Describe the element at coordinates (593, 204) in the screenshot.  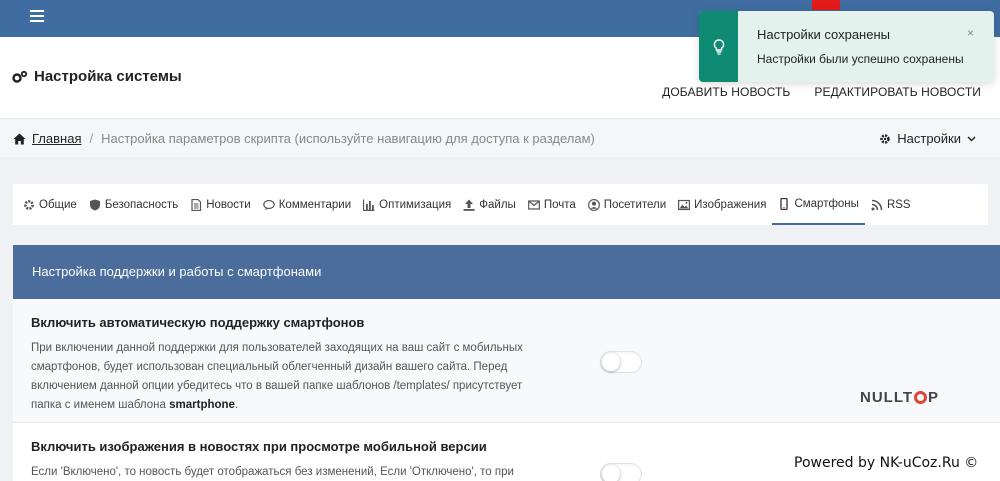
I see `user-icon` at that location.